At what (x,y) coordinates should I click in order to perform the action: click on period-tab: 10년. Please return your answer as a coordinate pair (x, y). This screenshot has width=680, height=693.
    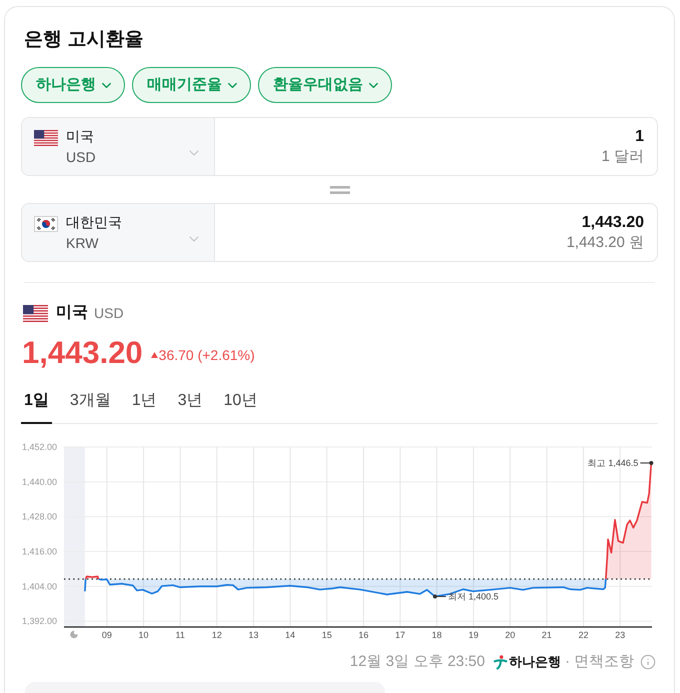
    Looking at the image, I should click on (240, 406).